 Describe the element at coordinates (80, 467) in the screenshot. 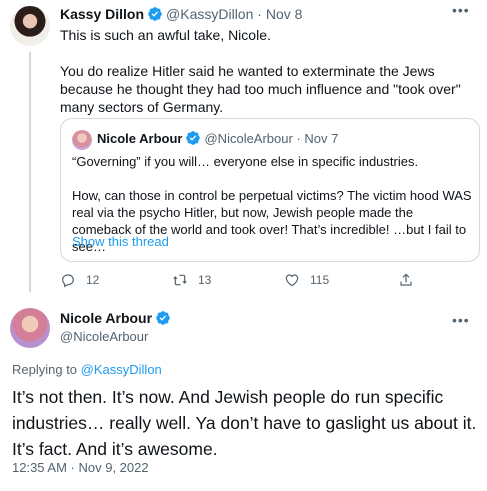

I see `tweet-timestamp: 12:35 AM · Nov 9, 2022` at that location.